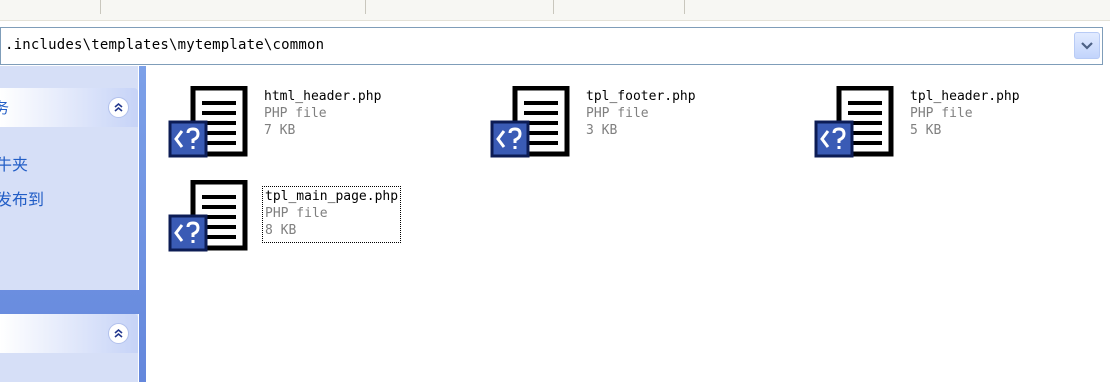 The width and height of the screenshot is (1110, 382). What do you see at coordinates (5, 108) in the screenshot?
I see `task-panel-title: 务` at bounding box center [5, 108].